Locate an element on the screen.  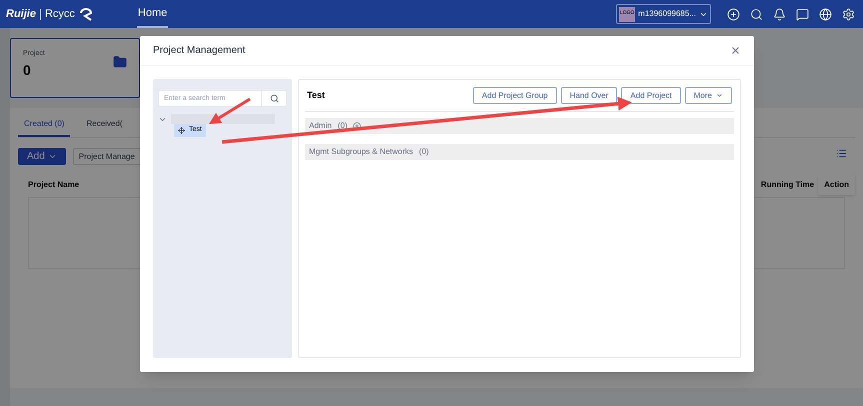
brand-name: Rcycc is located at coordinates (57, 14).